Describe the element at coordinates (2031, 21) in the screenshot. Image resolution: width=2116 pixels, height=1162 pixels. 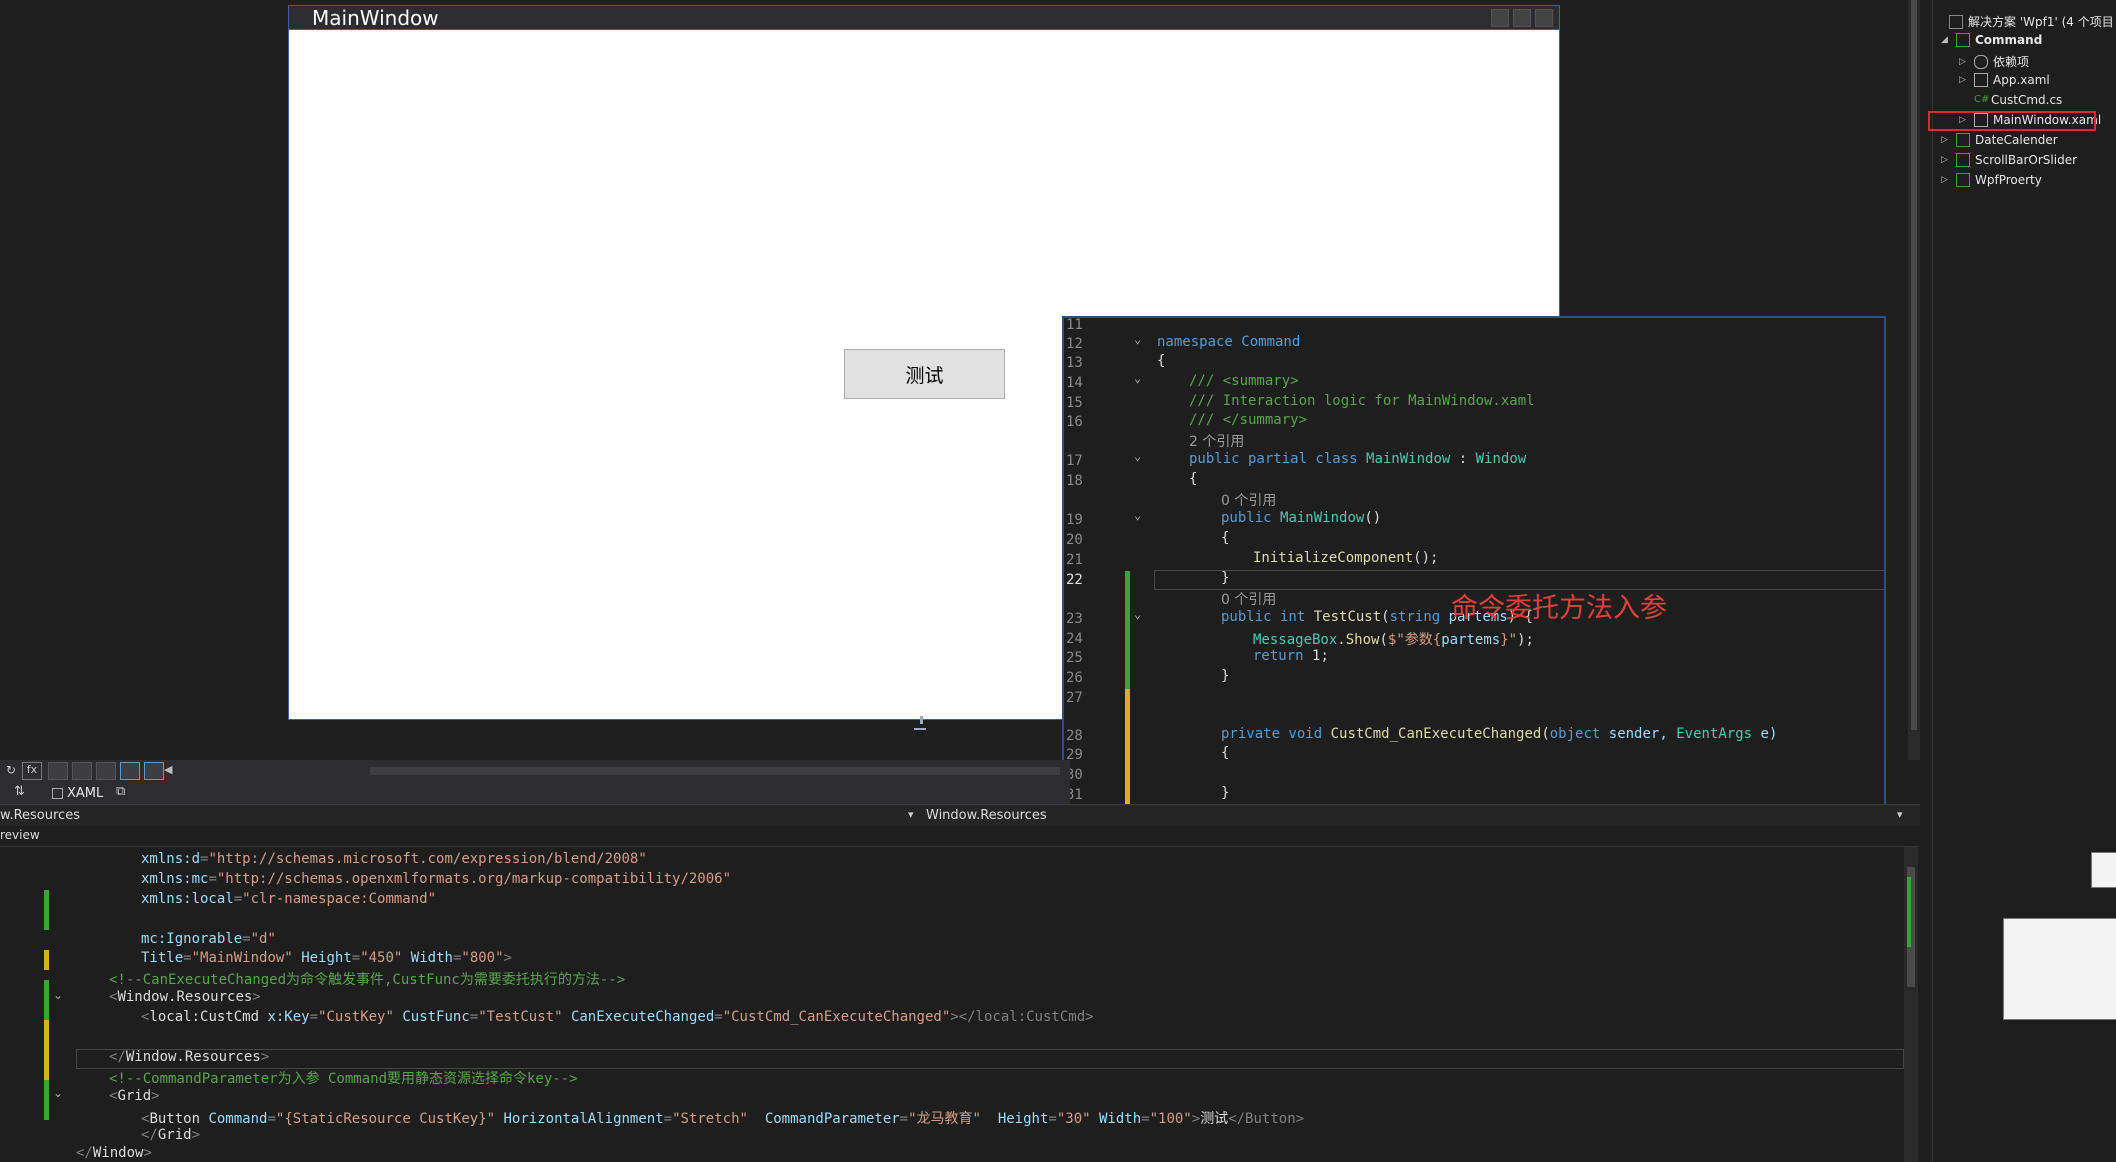
I see `solution-node: 解决方案 'Wpf1' (4 个项目` at that location.